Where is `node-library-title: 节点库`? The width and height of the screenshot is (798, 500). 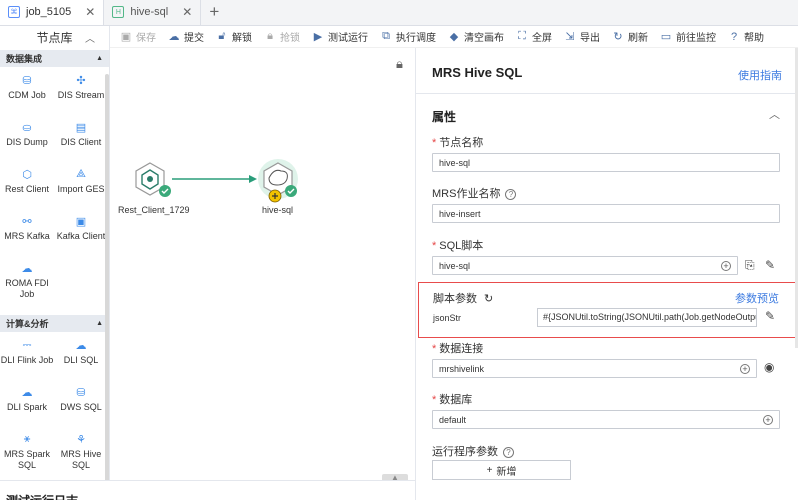
node-library-title: 节点库 is located at coordinates (54, 37).